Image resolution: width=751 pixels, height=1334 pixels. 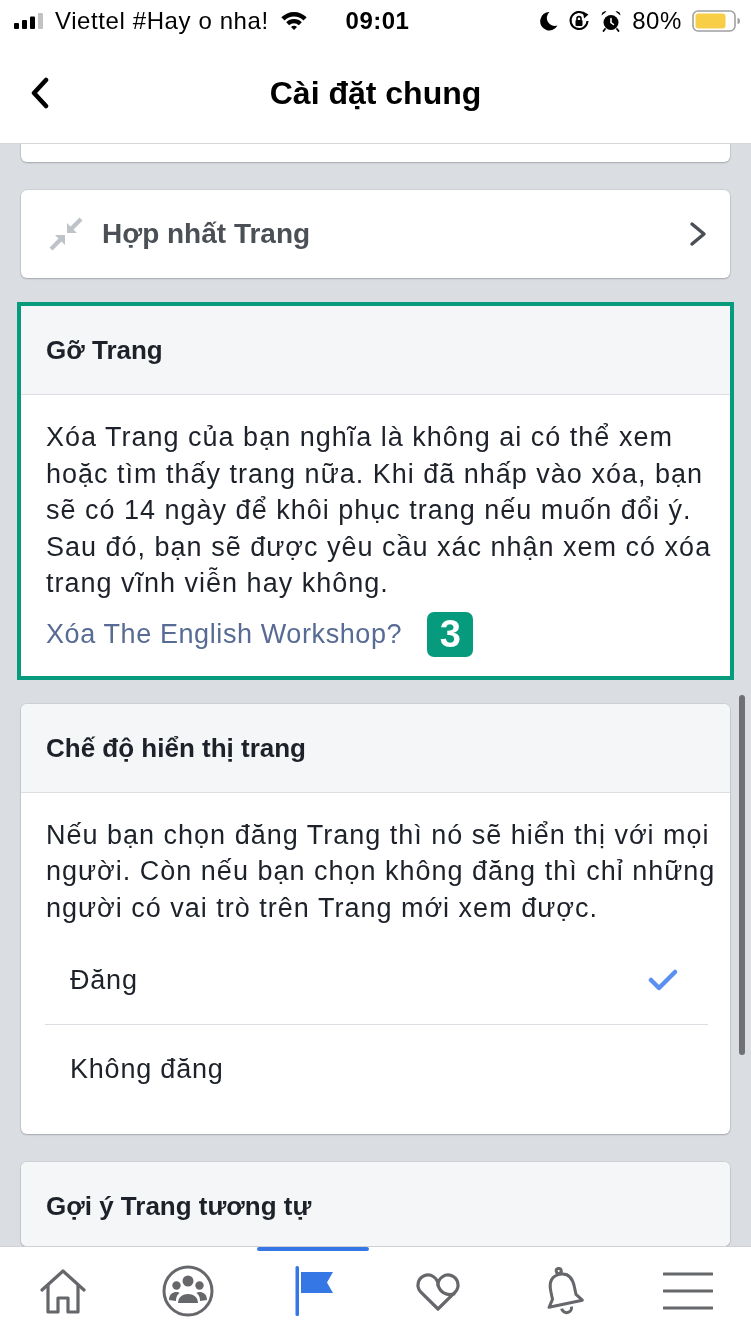 I want to click on battery-percentage: 80%, so click(x=657, y=21).